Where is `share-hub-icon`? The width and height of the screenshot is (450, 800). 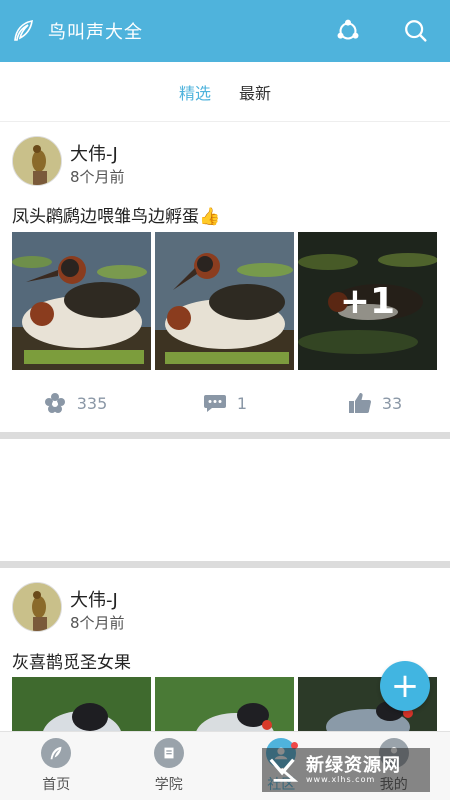 share-hub-icon is located at coordinates (348, 29).